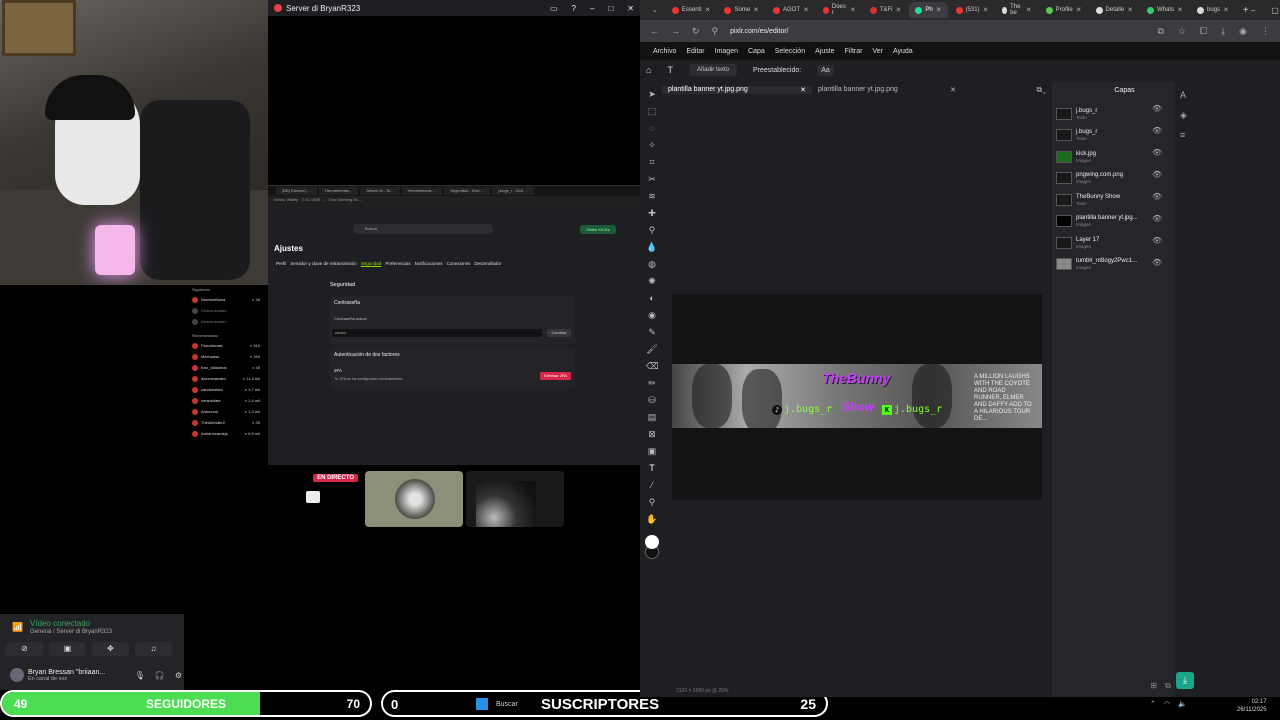  I want to click on forward-icon: →, so click(675, 31).